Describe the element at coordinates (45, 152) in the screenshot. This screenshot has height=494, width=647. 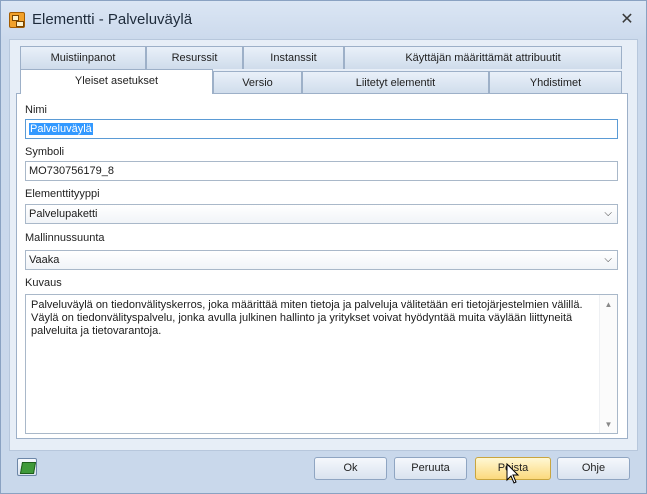
I see `symbol-label: Symboli` at that location.